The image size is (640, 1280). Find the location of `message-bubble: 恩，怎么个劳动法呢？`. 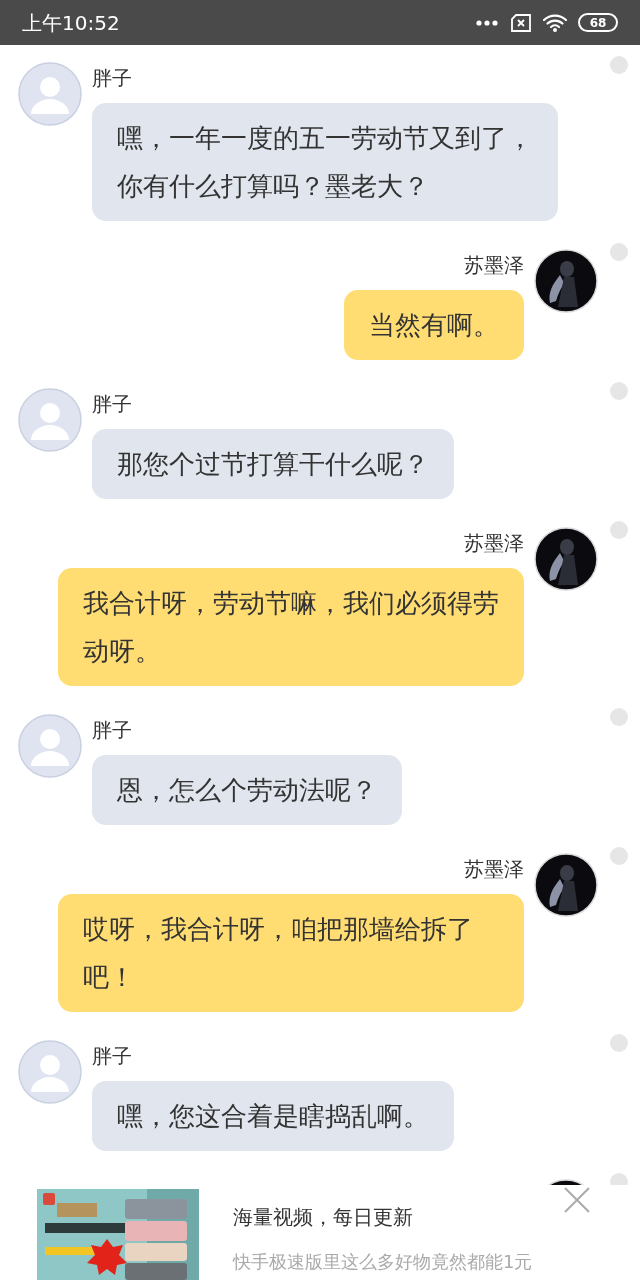

message-bubble: 恩，怎么个劳动法呢？ is located at coordinates (247, 790).